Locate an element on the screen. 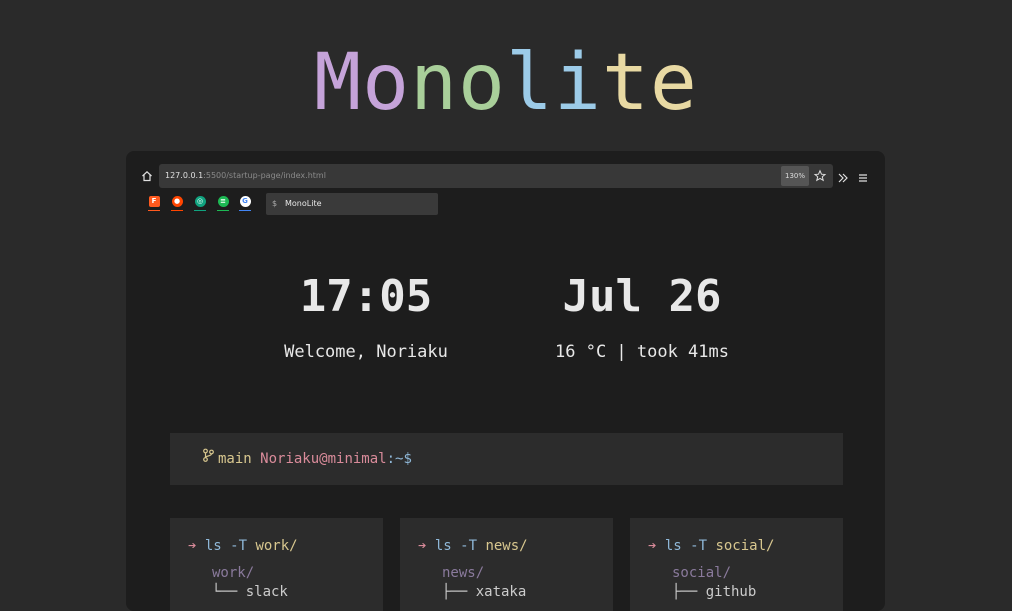  git-branch-icon is located at coordinates (208, 458).